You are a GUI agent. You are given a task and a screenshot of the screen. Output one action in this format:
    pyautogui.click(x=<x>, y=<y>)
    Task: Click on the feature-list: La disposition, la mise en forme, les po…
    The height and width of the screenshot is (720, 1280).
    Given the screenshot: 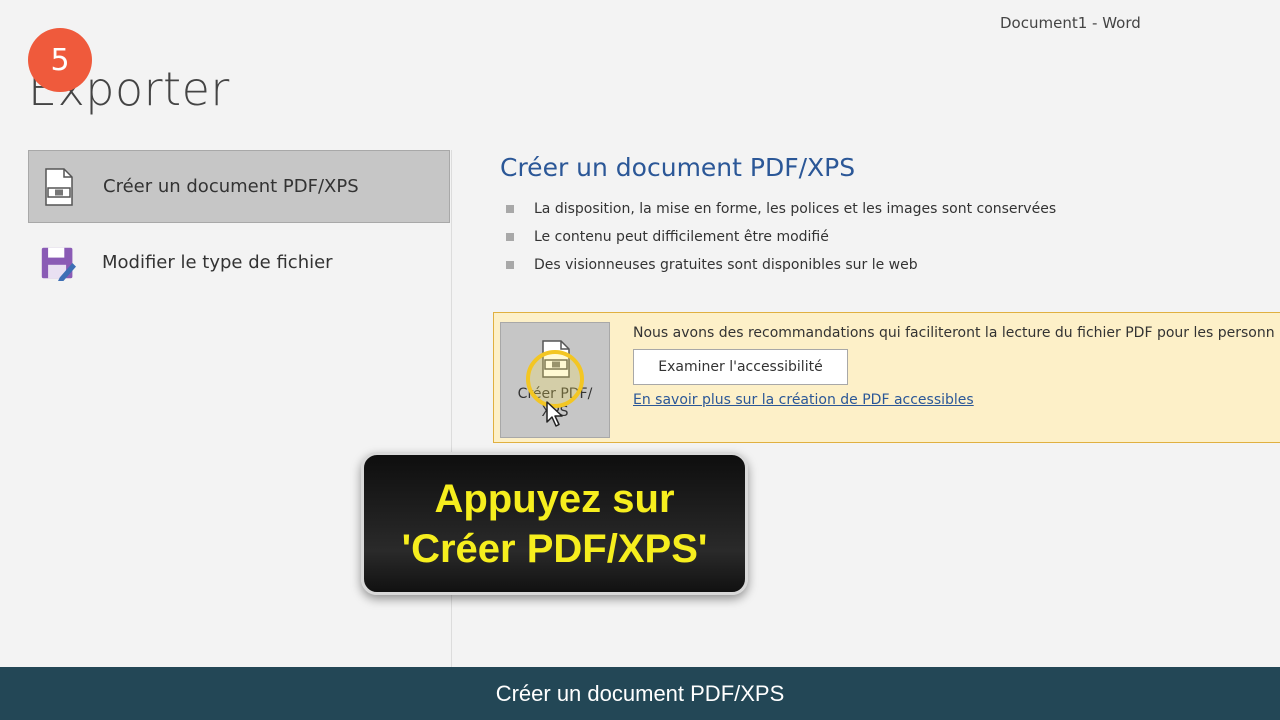 What is the action you would take?
    pyautogui.click(x=781, y=237)
    